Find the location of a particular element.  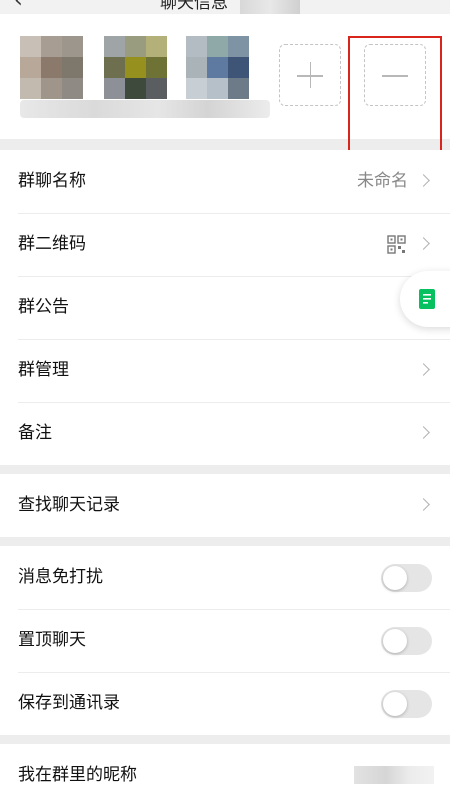

qr-code-icon is located at coordinates (396, 244).